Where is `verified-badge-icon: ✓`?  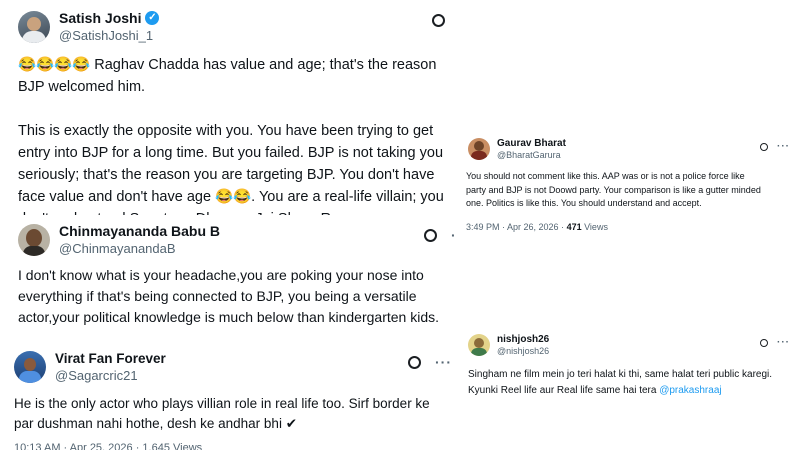
verified-badge-icon: ✓ is located at coordinates (152, 18).